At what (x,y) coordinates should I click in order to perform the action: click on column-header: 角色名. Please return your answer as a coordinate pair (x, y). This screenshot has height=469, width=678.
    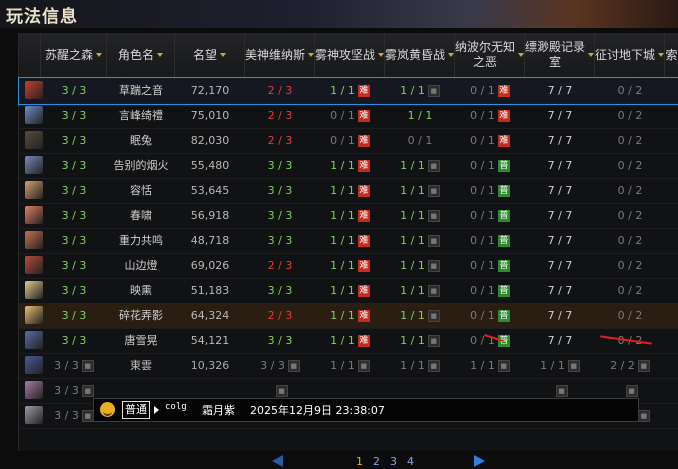
    Looking at the image, I should click on (141, 55).